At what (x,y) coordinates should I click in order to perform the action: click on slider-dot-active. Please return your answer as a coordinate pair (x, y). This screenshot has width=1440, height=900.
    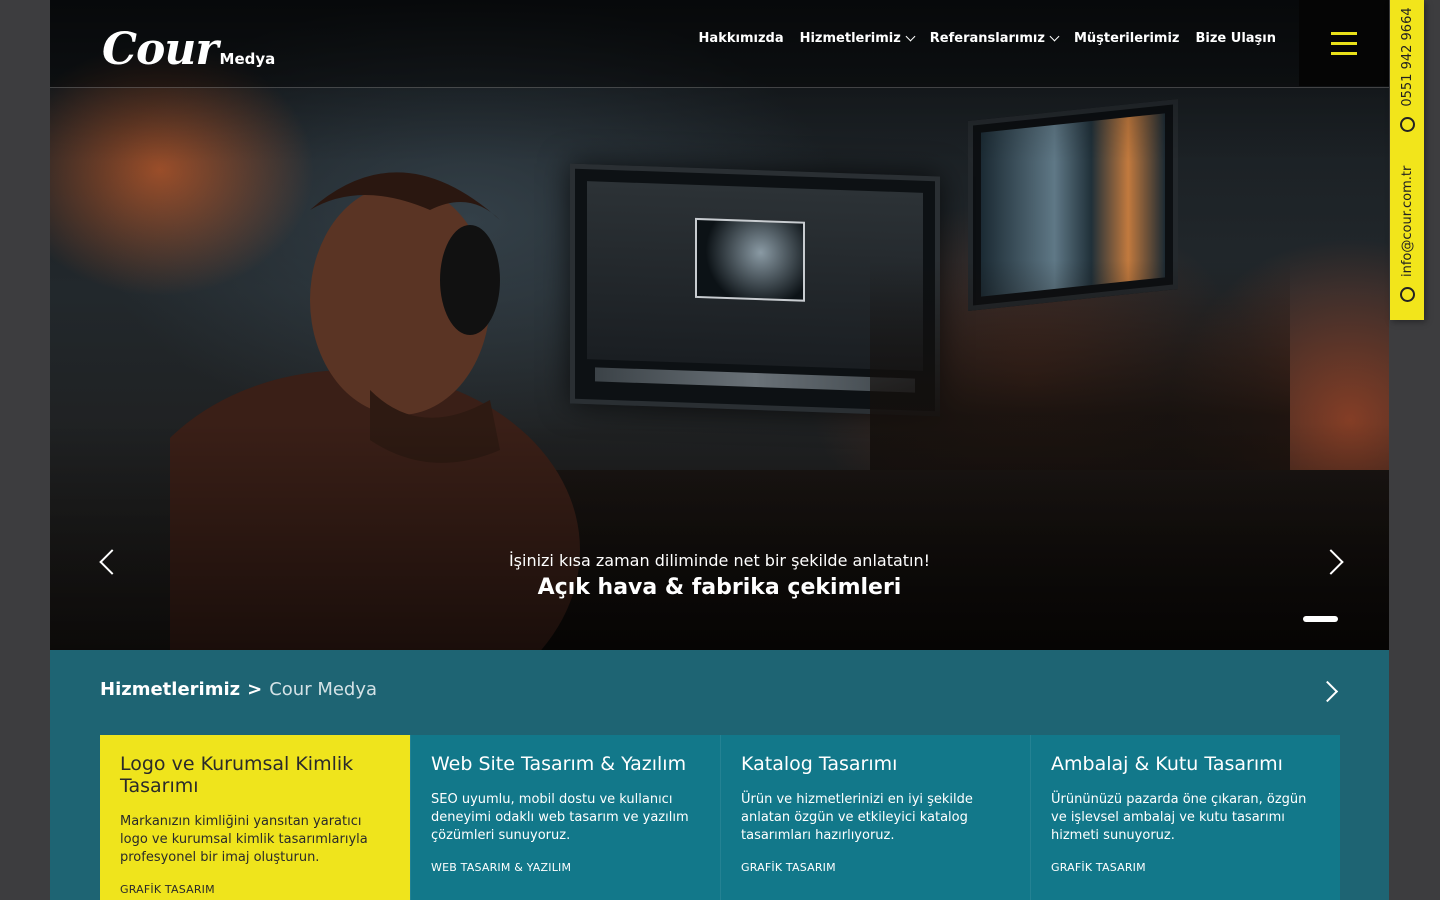
    Looking at the image, I should click on (1320, 619).